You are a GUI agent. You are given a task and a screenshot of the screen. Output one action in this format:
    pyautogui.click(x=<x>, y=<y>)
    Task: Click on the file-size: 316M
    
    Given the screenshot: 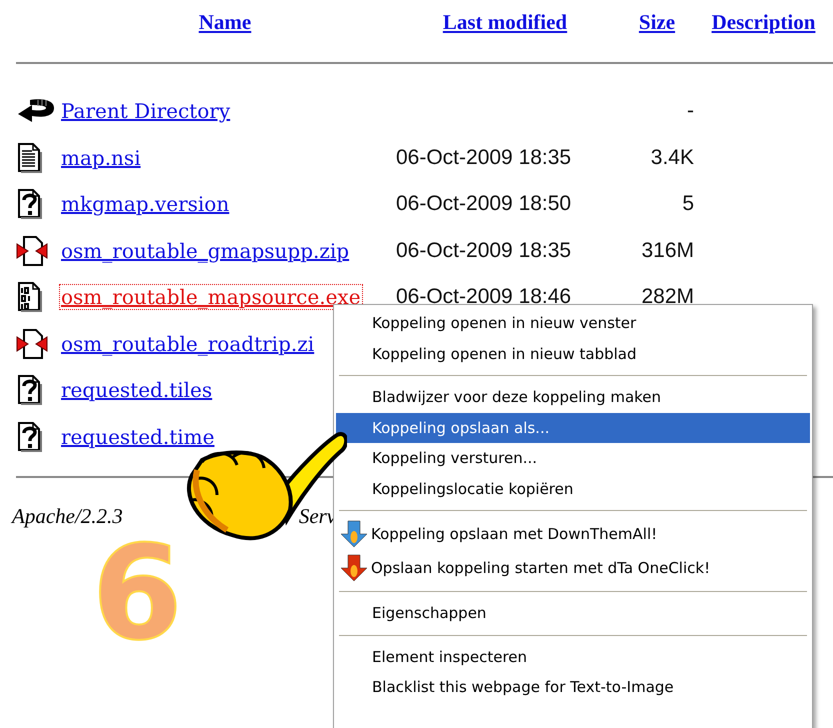 What is the action you would take?
    pyautogui.click(x=667, y=250)
    